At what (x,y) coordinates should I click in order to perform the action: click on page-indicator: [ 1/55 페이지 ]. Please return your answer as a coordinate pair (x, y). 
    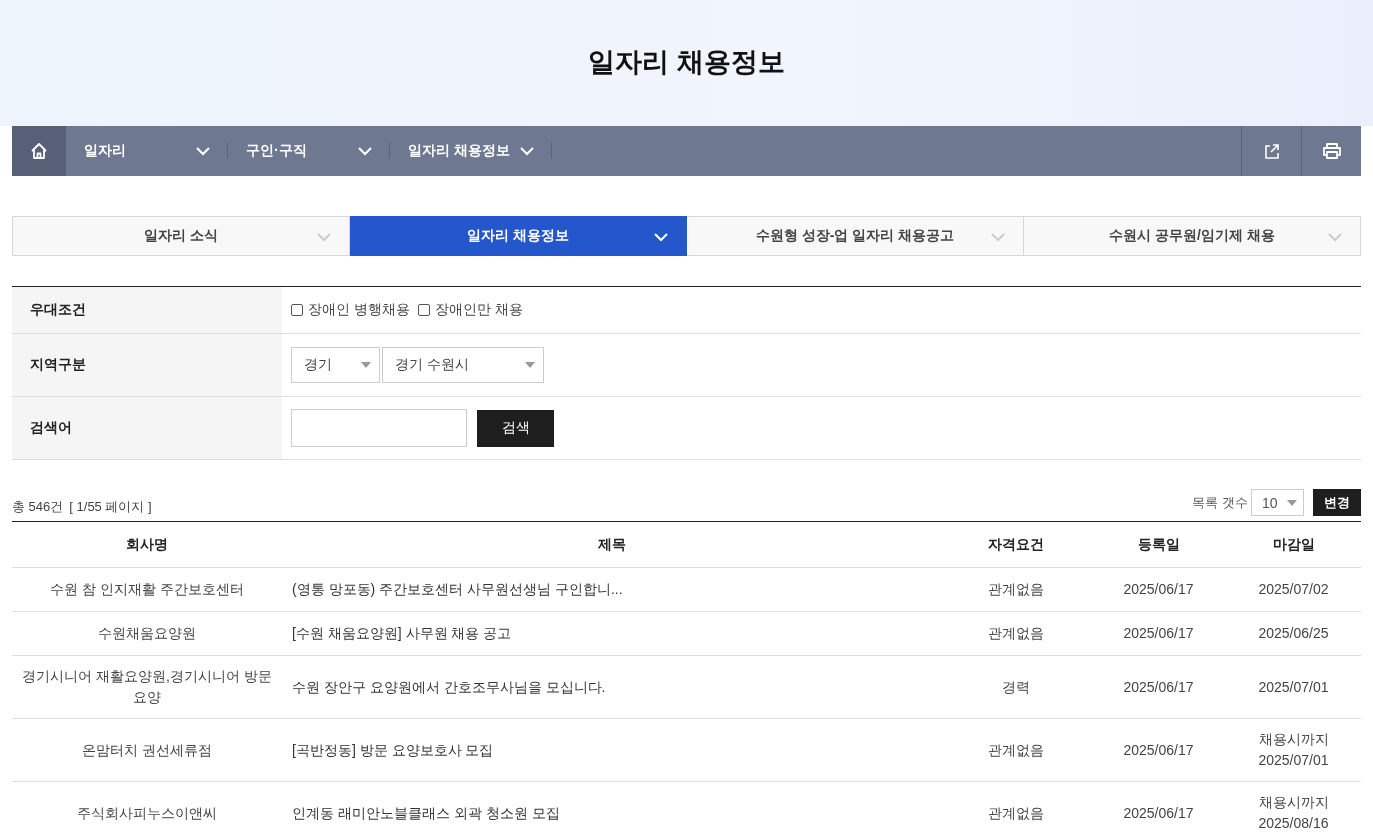
    Looking at the image, I should click on (110, 507).